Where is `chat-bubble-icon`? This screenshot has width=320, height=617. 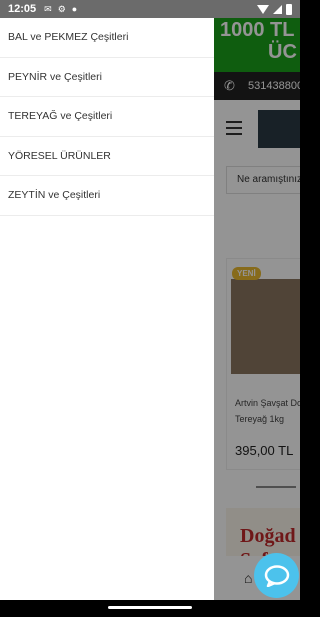 chat-bubble-icon is located at coordinates (276, 575).